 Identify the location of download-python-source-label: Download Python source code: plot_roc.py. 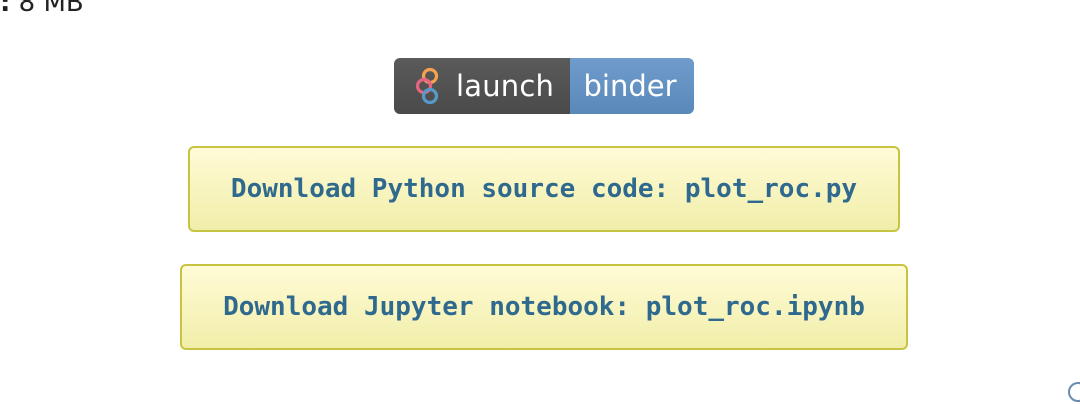
(544, 189).